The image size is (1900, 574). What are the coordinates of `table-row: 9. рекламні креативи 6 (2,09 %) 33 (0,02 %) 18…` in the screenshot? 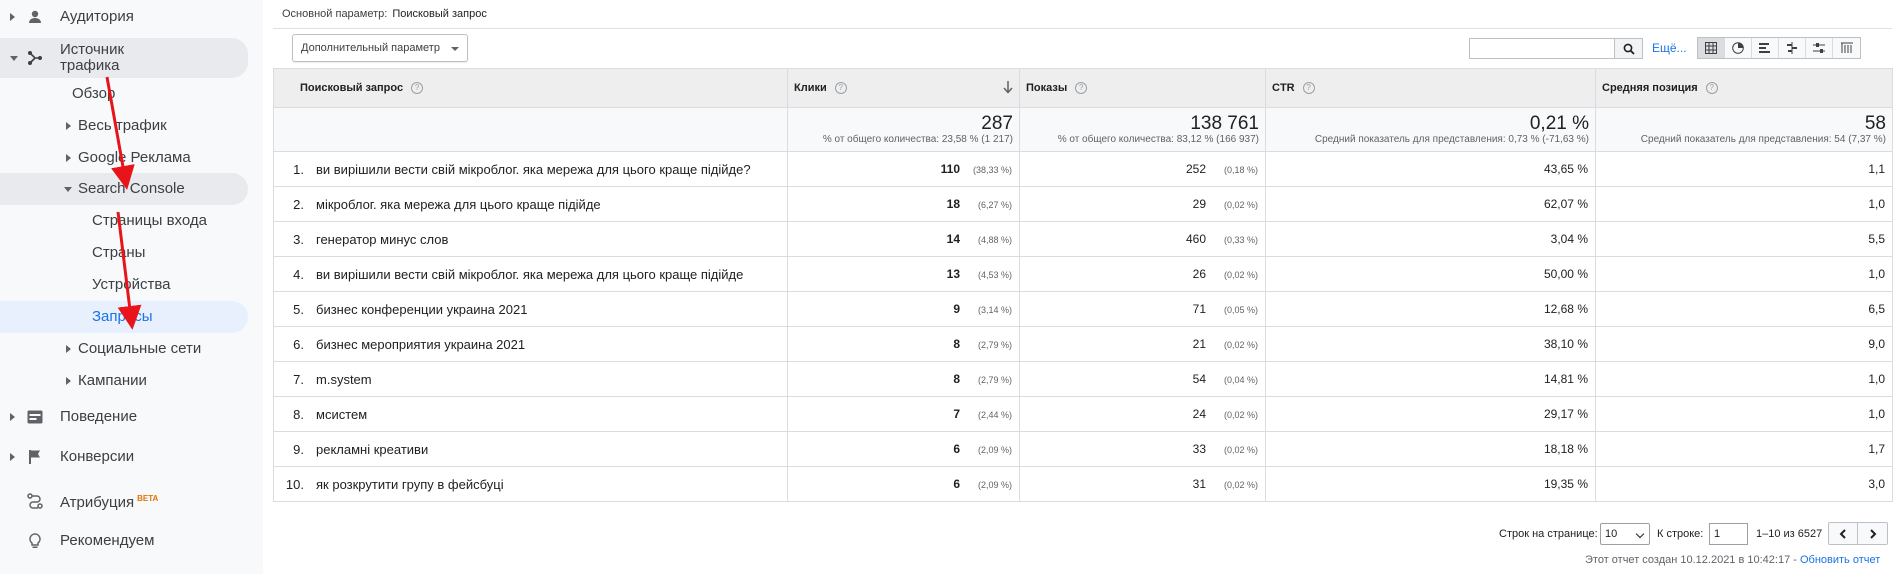 It's located at (1083, 449).